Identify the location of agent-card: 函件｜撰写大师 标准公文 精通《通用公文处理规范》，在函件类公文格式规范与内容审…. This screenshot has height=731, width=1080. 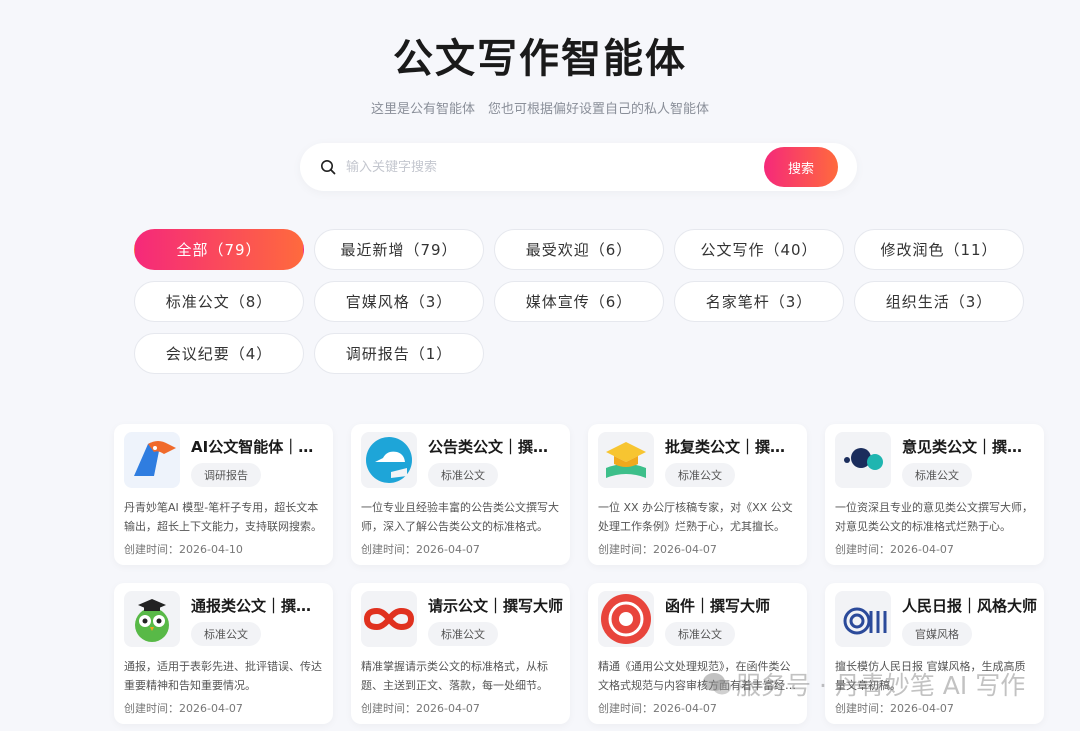
(697, 653).